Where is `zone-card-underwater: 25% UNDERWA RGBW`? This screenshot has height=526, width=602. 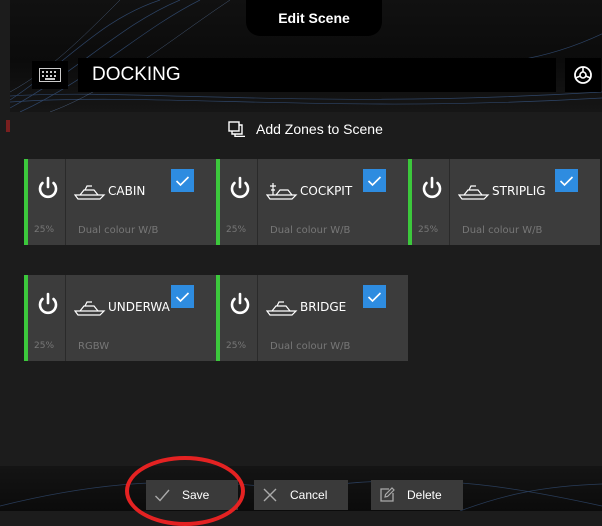
zone-card-underwater: 25% UNDERWA RGBW is located at coordinates (120, 318).